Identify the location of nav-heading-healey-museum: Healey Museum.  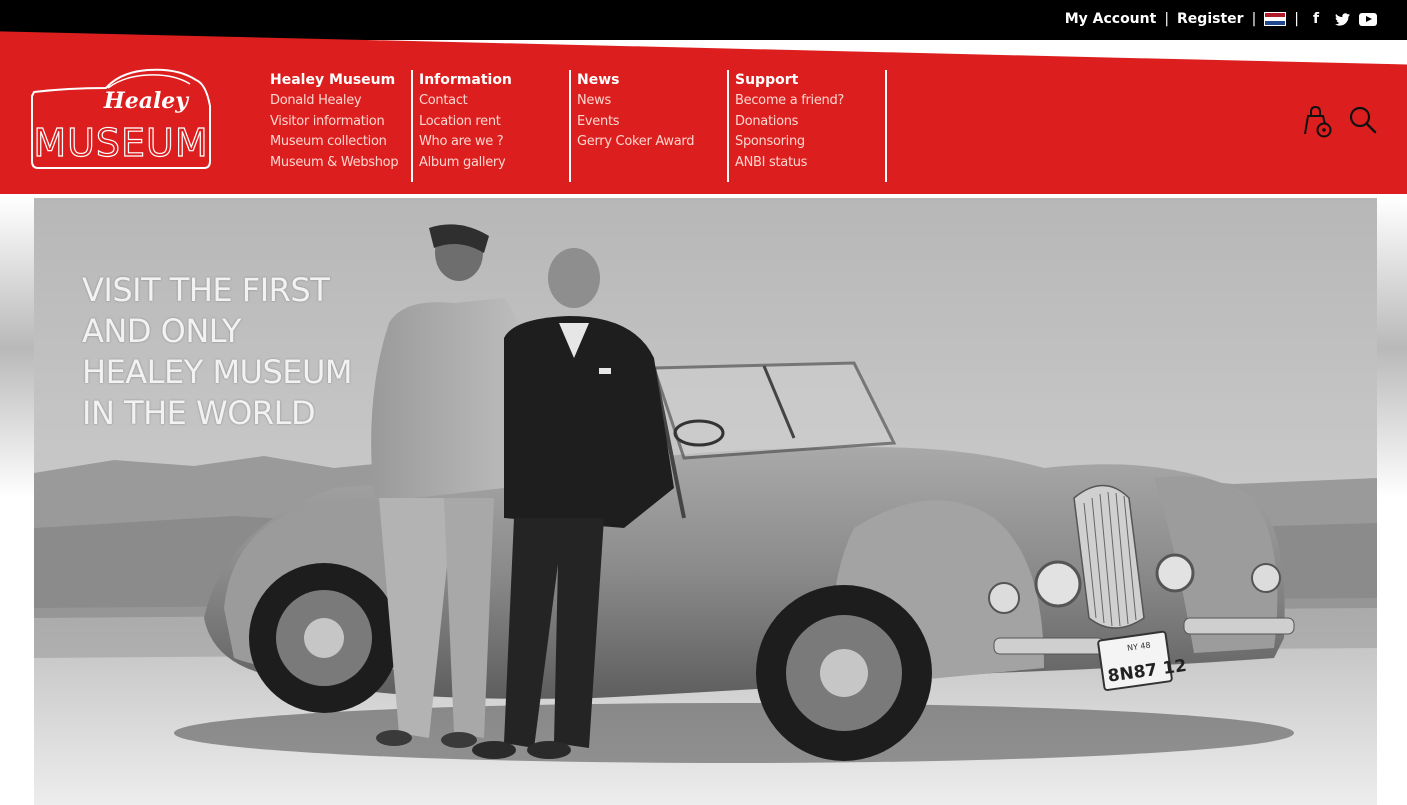
(335, 80).